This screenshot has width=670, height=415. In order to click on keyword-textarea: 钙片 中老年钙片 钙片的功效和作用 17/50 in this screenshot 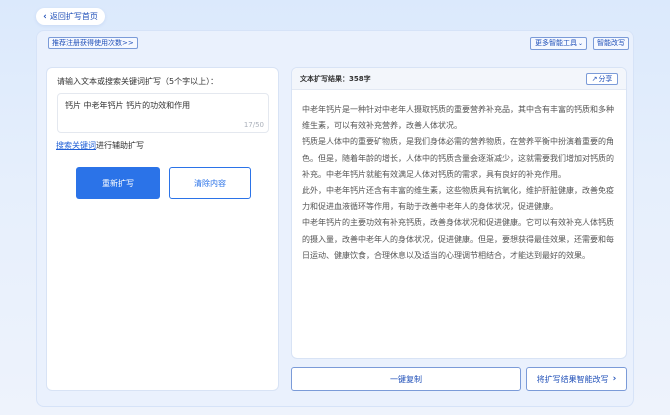, I will do `click(163, 113)`.